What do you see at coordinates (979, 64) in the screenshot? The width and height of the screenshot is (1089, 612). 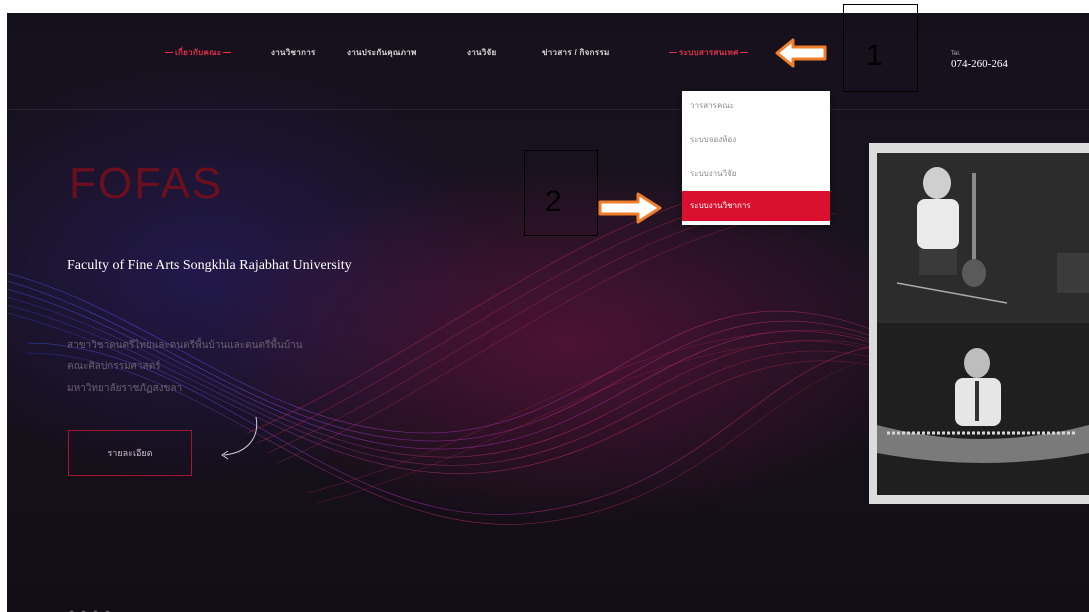 I see `tel-number: 074-260-264` at bounding box center [979, 64].